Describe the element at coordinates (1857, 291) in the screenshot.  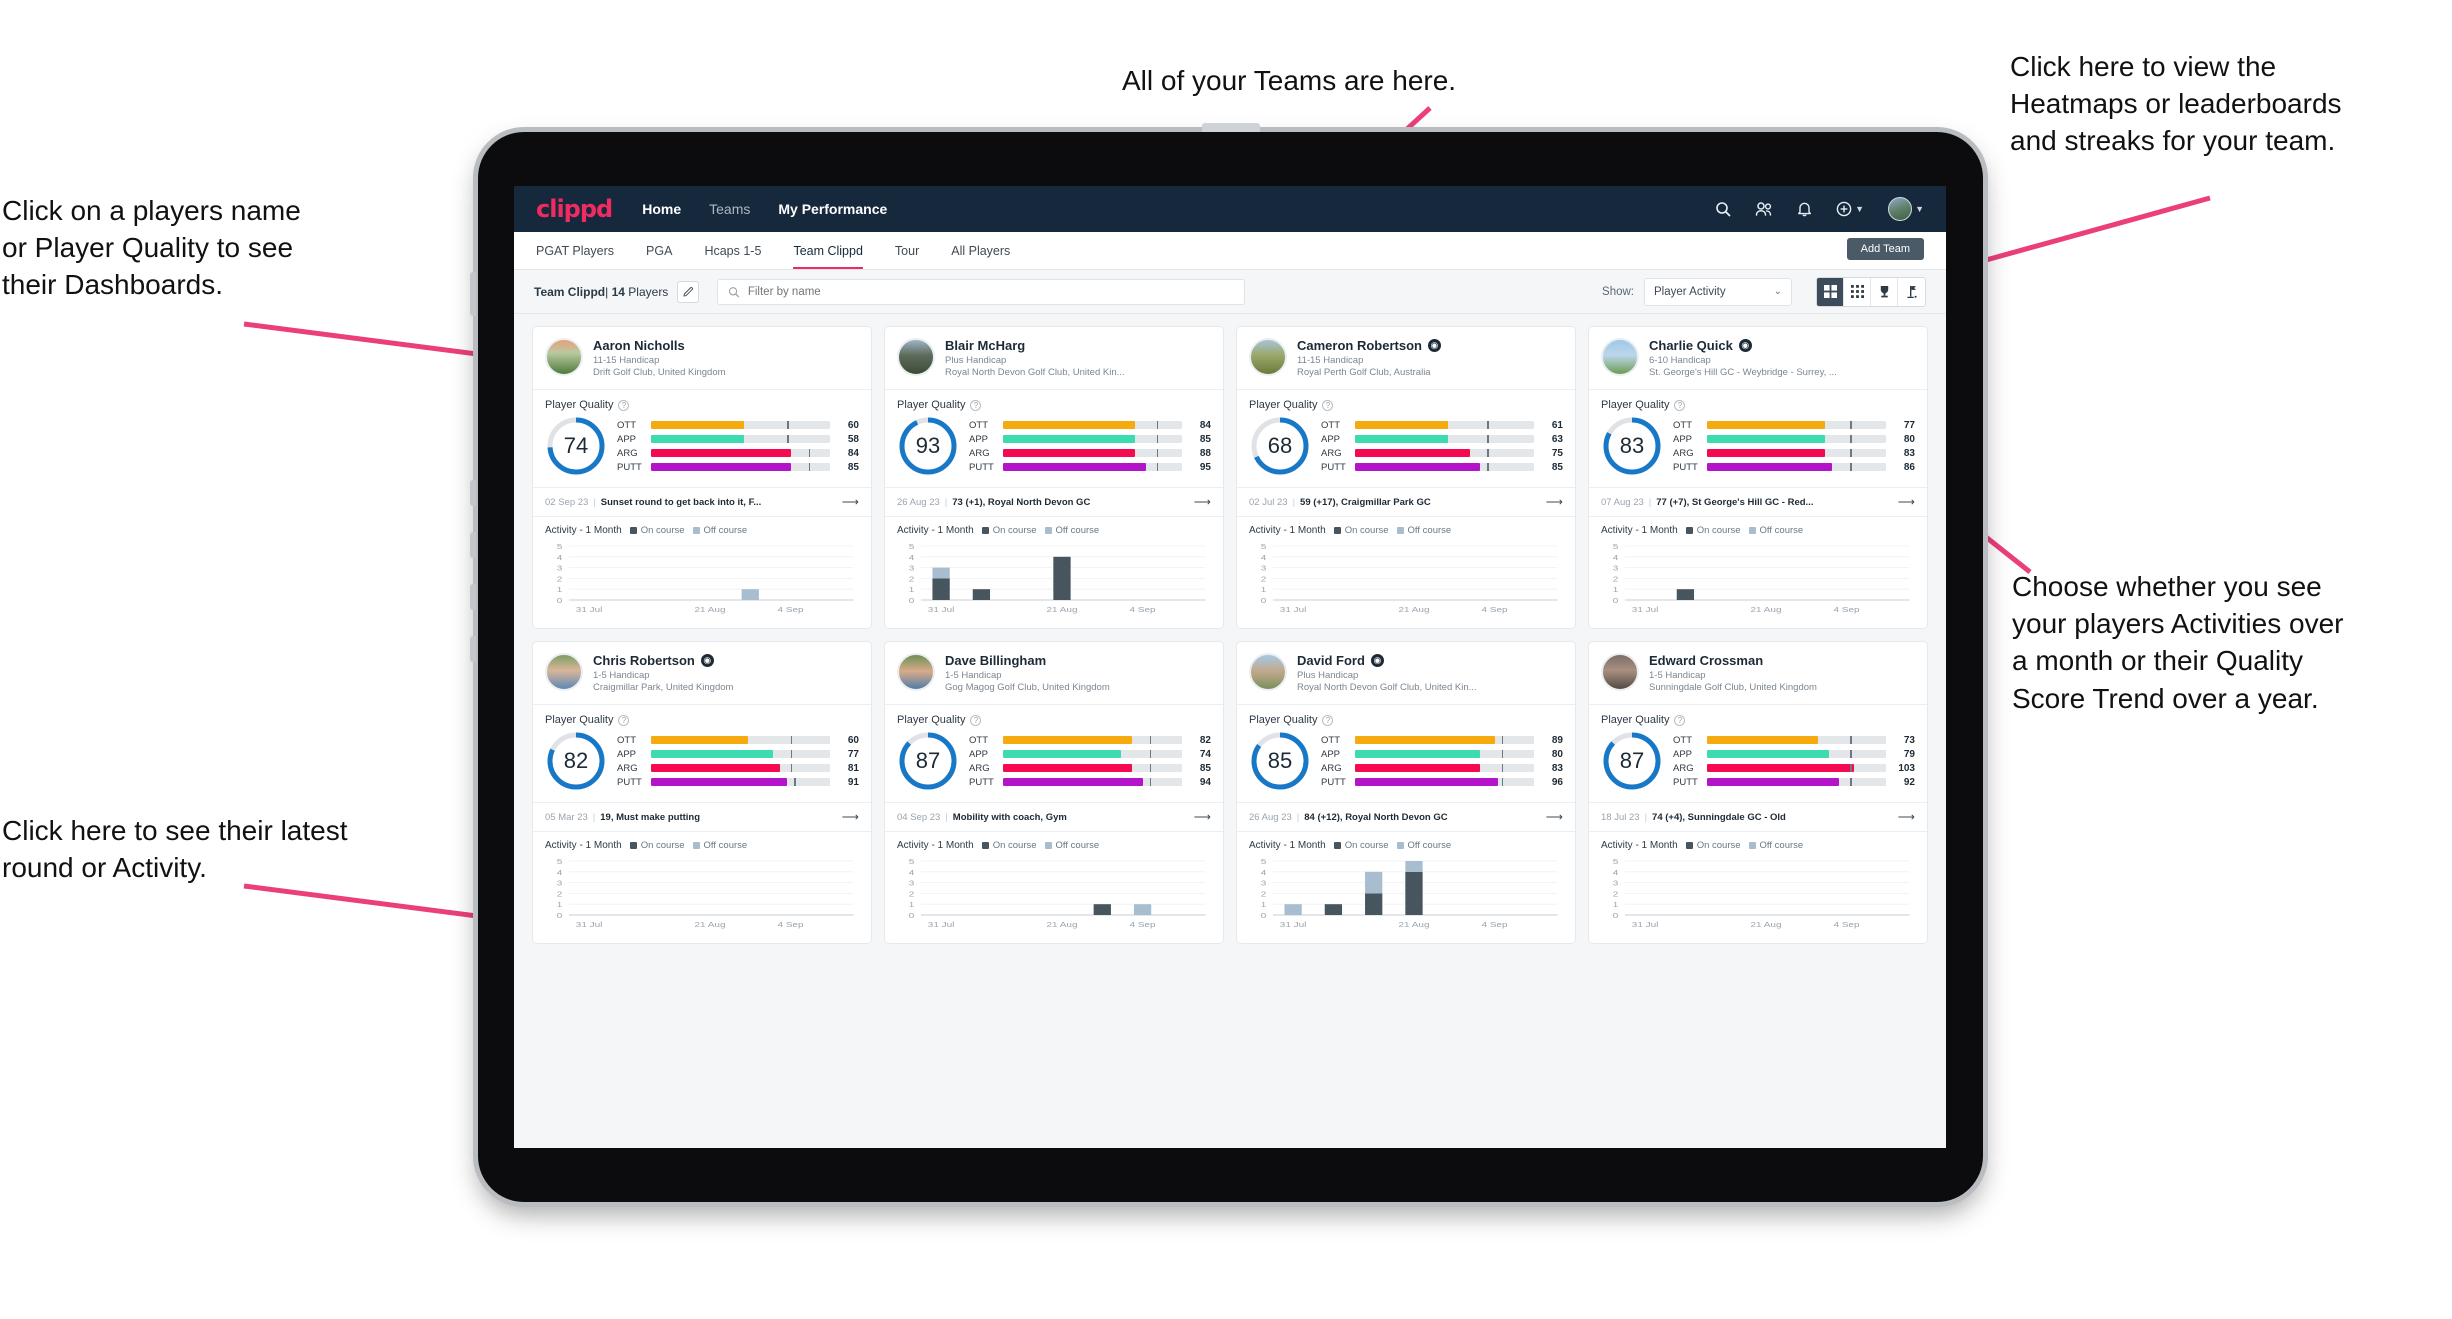
I see `view-toggle-grid-small` at that location.